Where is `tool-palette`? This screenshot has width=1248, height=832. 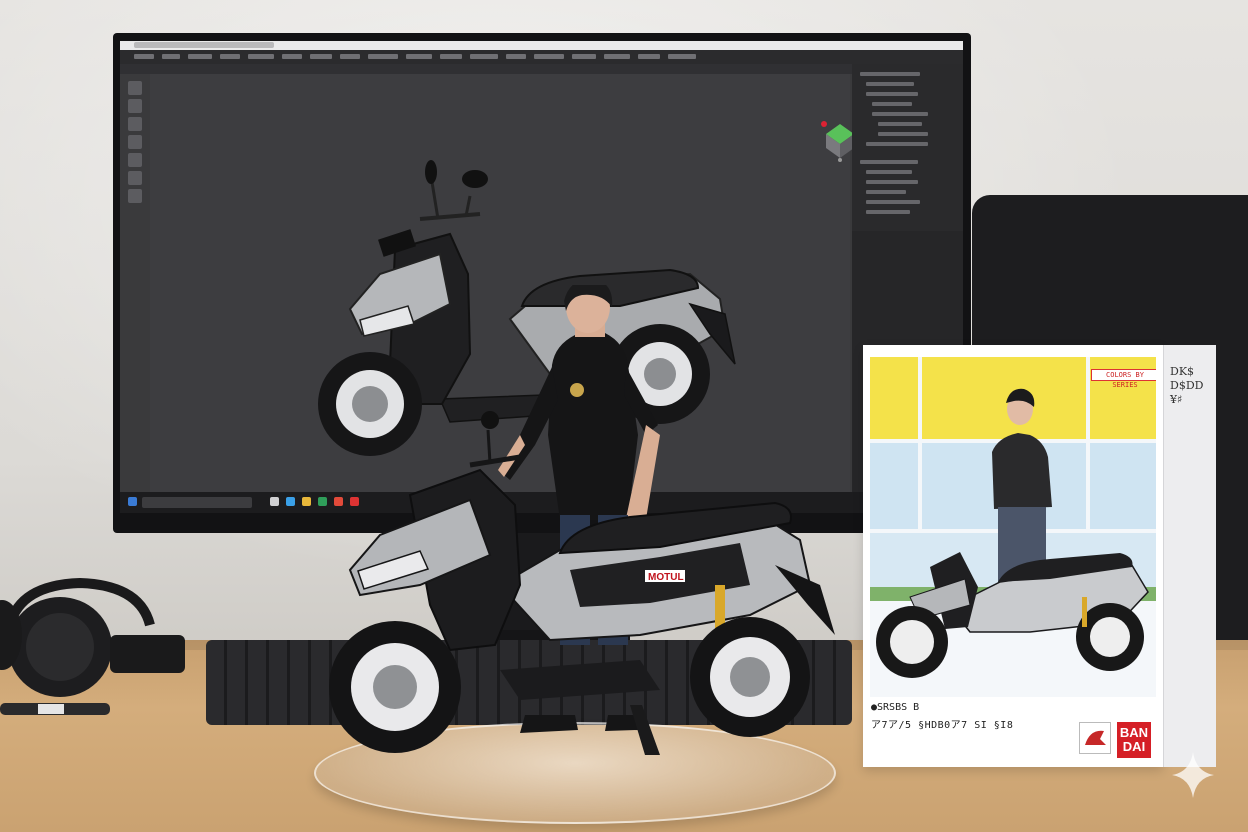 tool-palette is located at coordinates (138, 151).